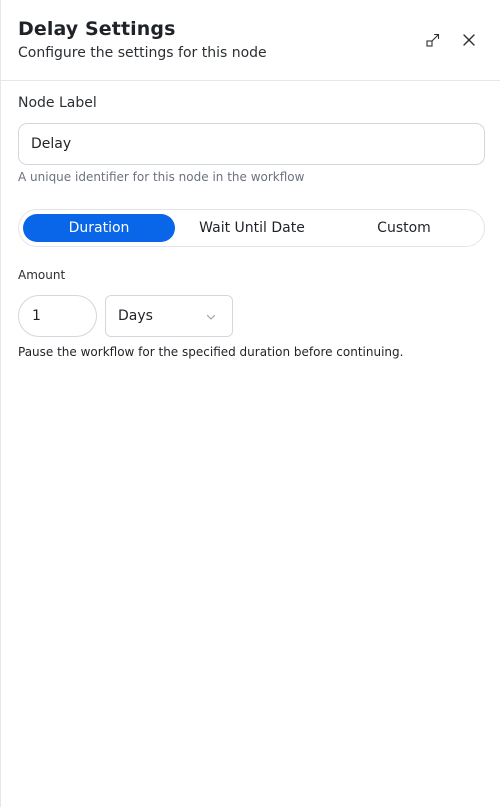 This screenshot has width=500, height=807. I want to click on unit-select-value: Days, so click(135, 316).